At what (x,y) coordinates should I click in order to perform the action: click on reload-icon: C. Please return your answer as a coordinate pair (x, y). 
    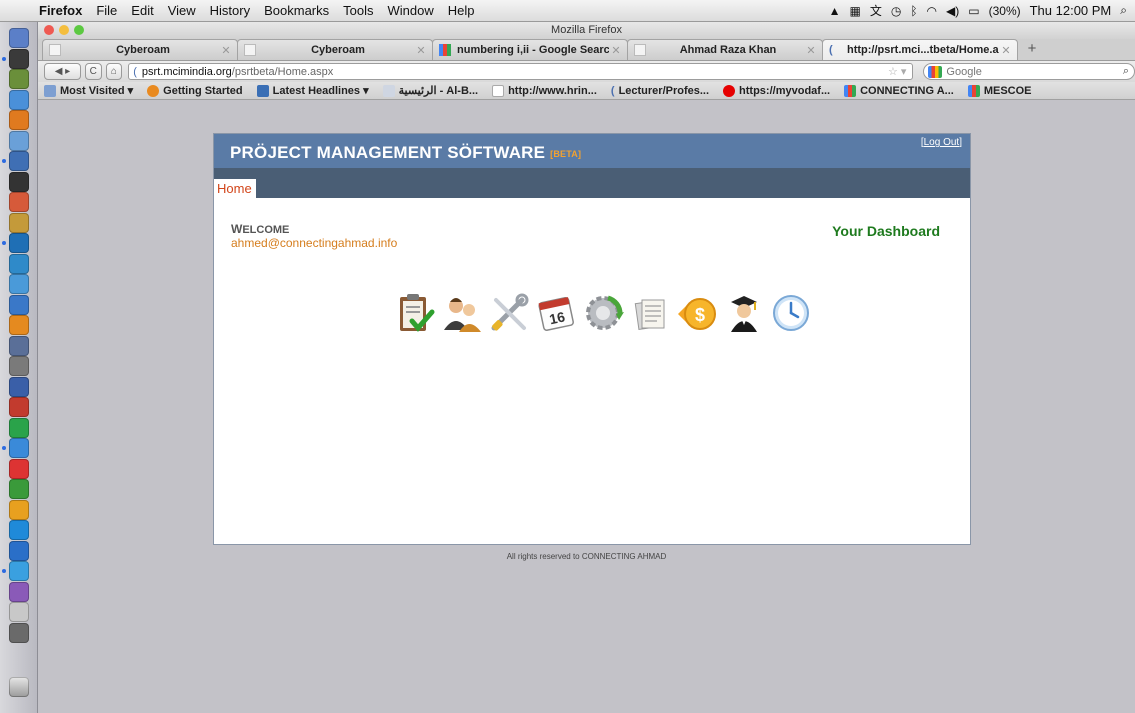
    Looking at the image, I should click on (93, 71).